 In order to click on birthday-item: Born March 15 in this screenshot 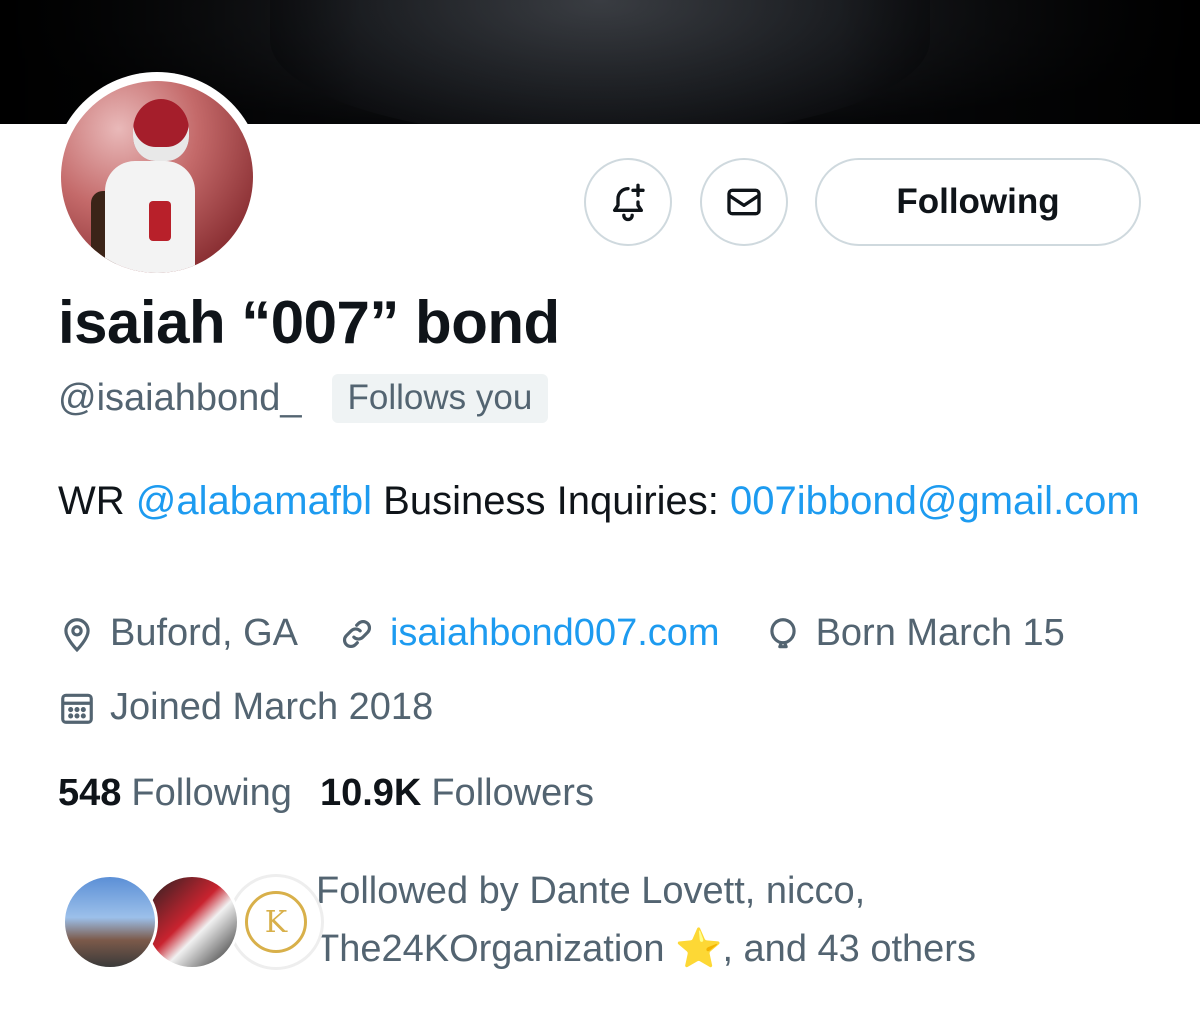, I will do `click(914, 633)`.